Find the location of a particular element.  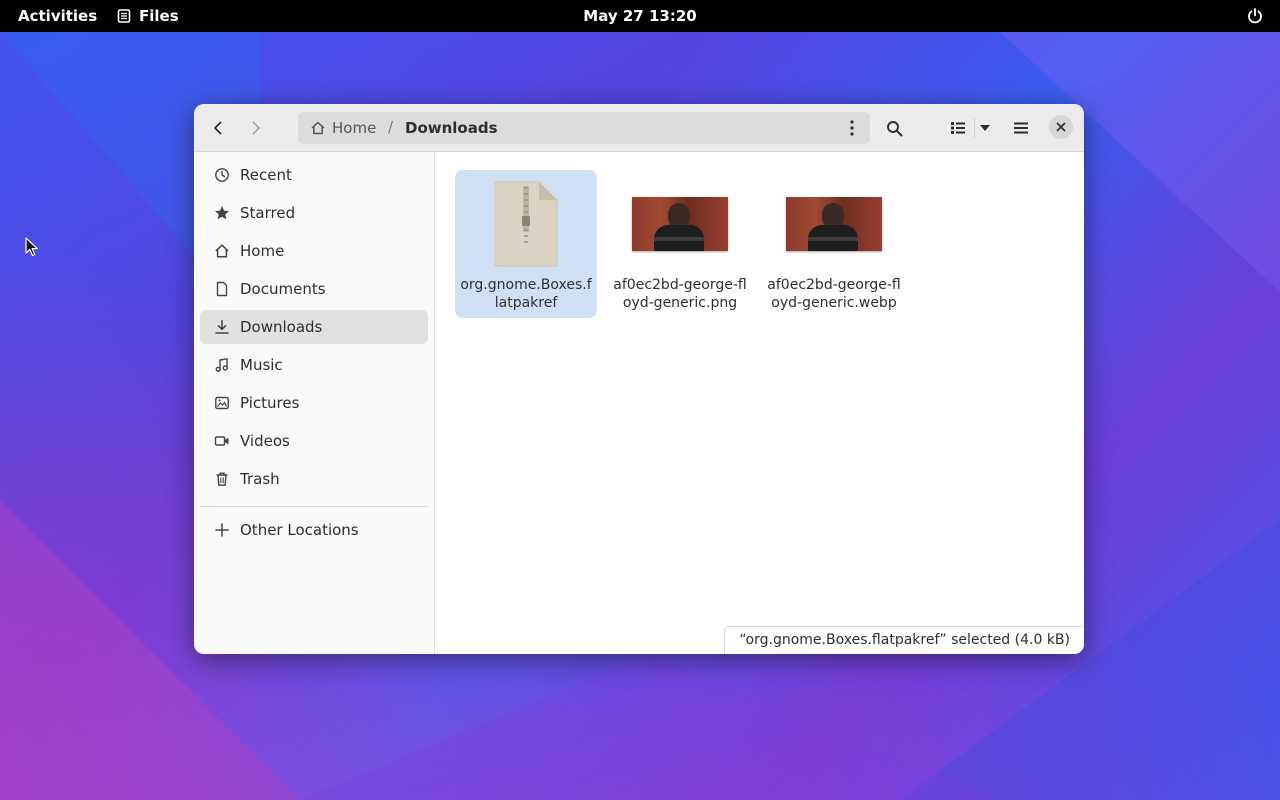

path-bar: Home / Downloads is located at coordinates (584, 128).